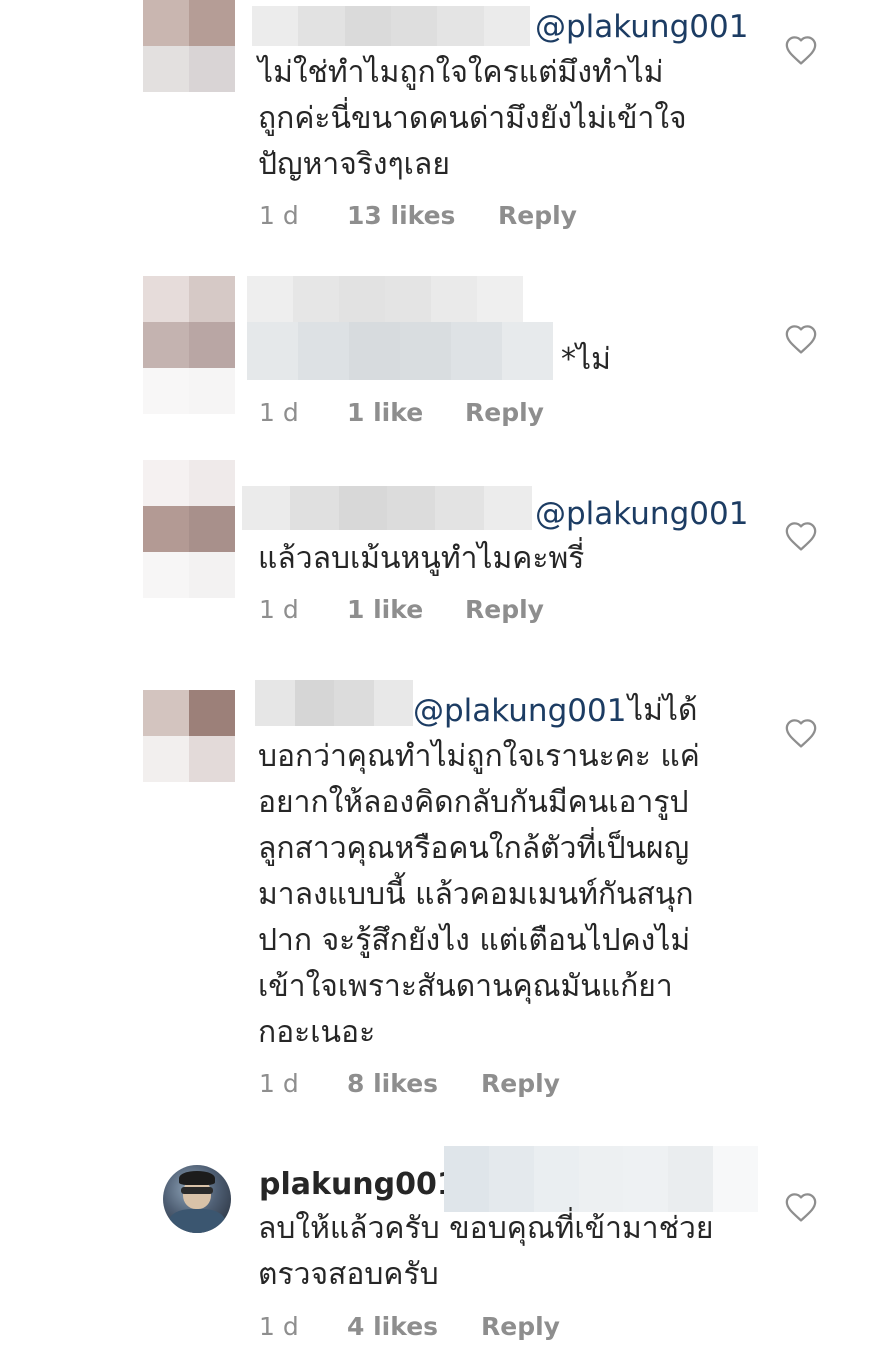 This screenshot has height=1350, width=869. What do you see at coordinates (348, 1274) in the screenshot?
I see `comment-text-line: ตรวจสอบครับ` at bounding box center [348, 1274].